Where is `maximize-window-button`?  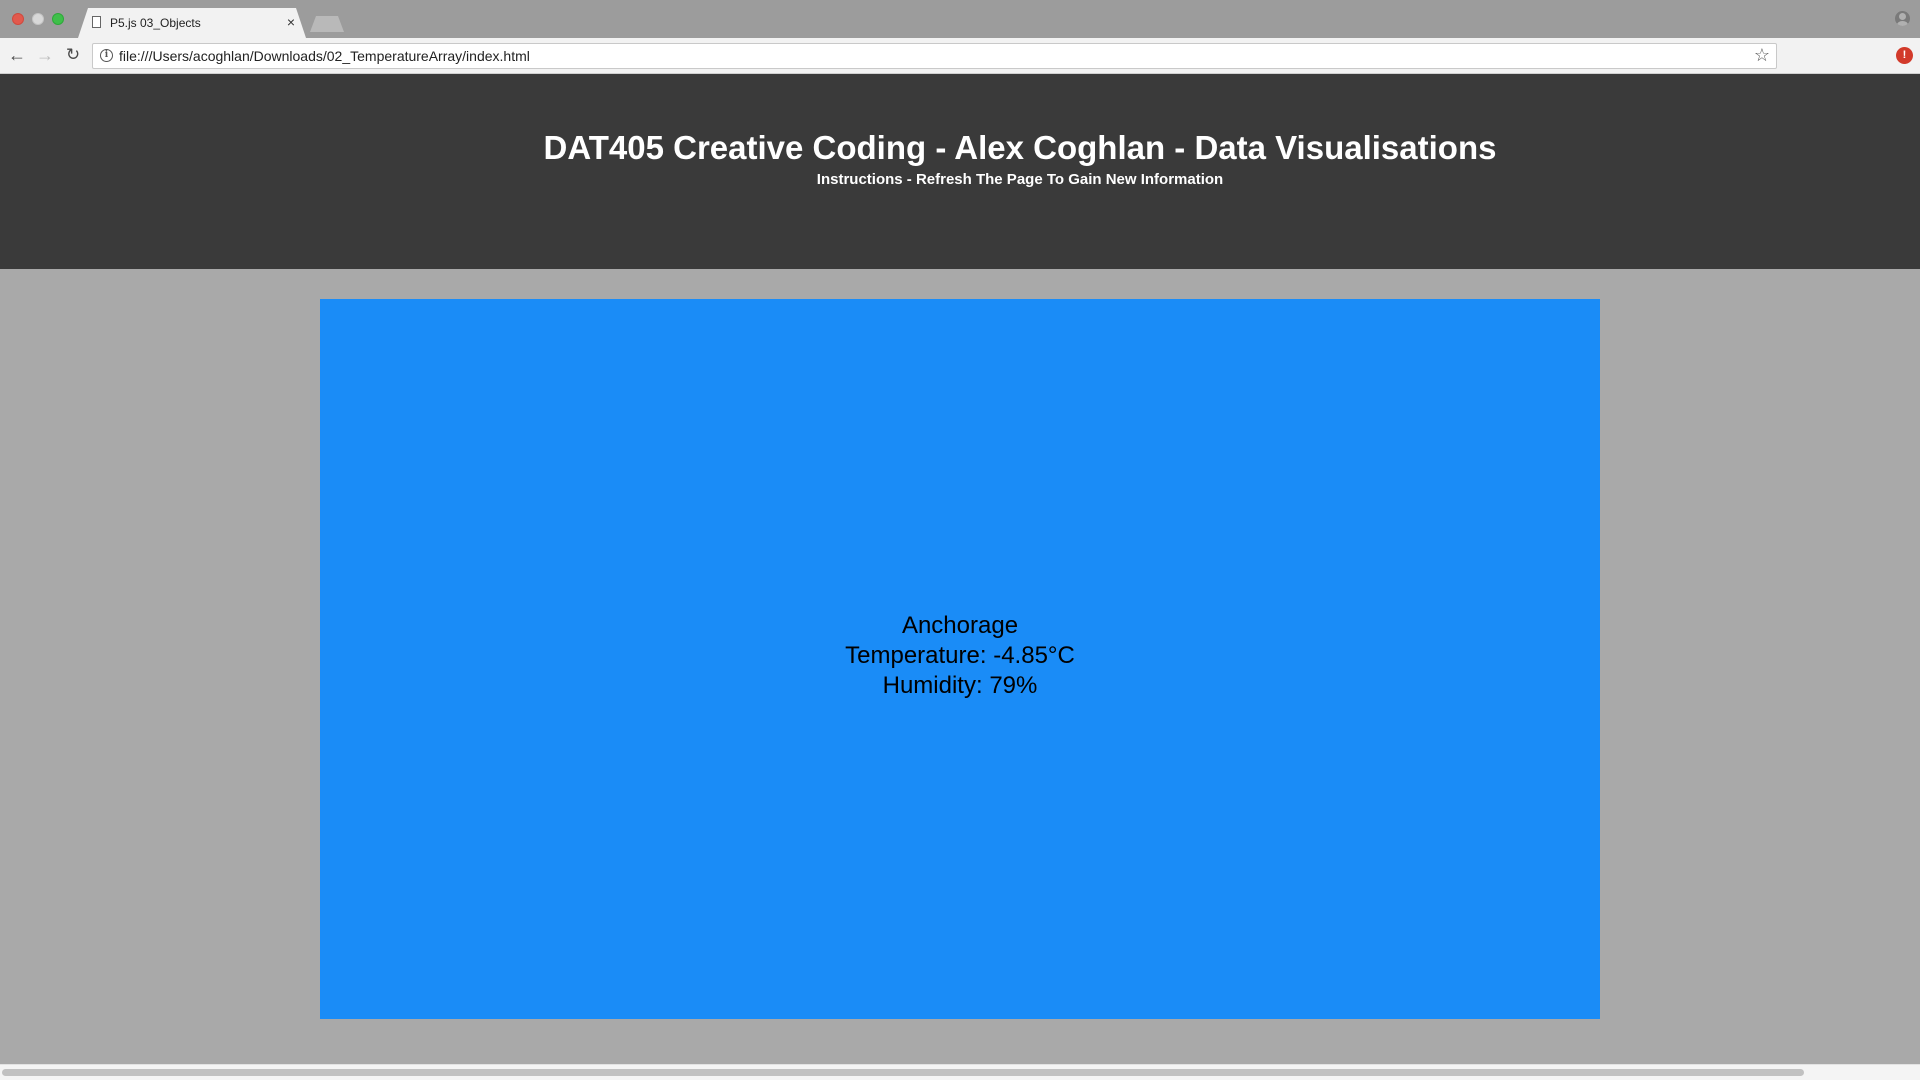
maximize-window-button is located at coordinates (58, 19).